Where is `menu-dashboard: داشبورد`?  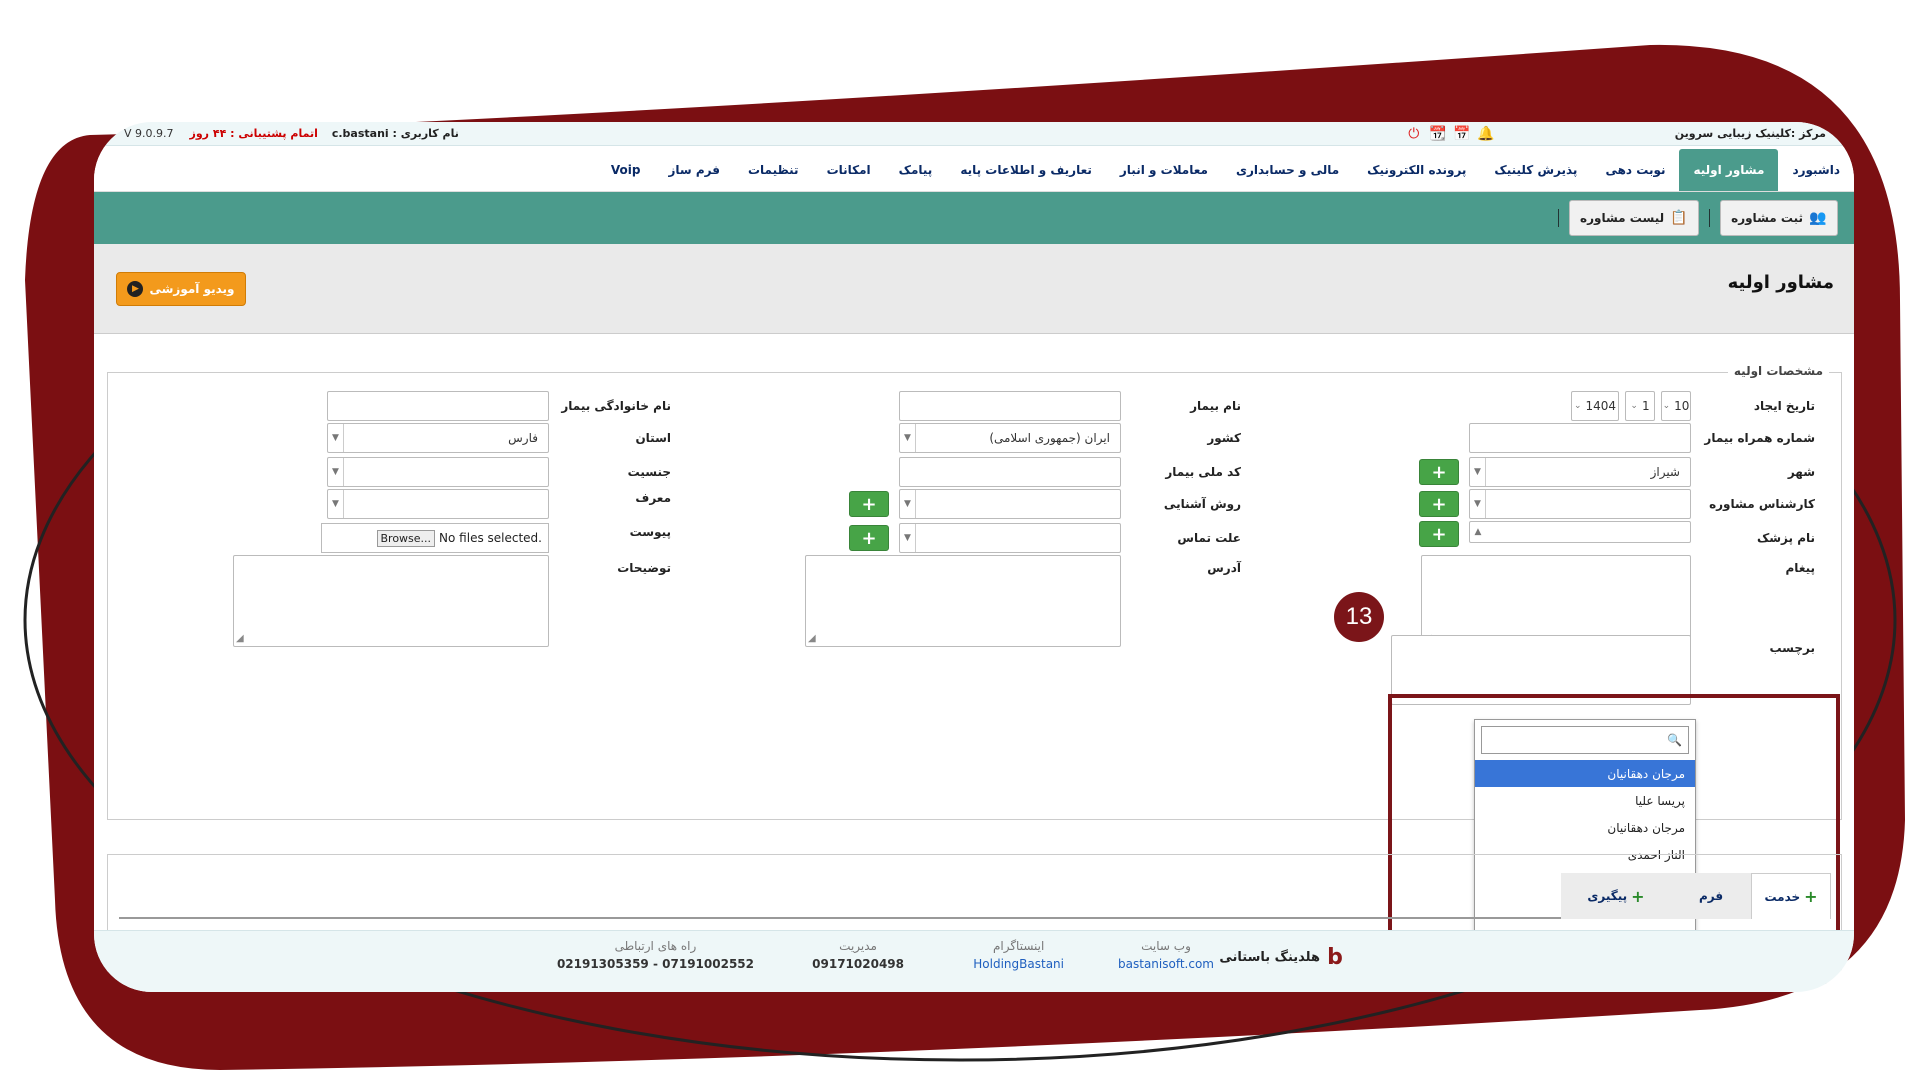 menu-dashboard: داشبورد is located at coordinates (1816, 170).